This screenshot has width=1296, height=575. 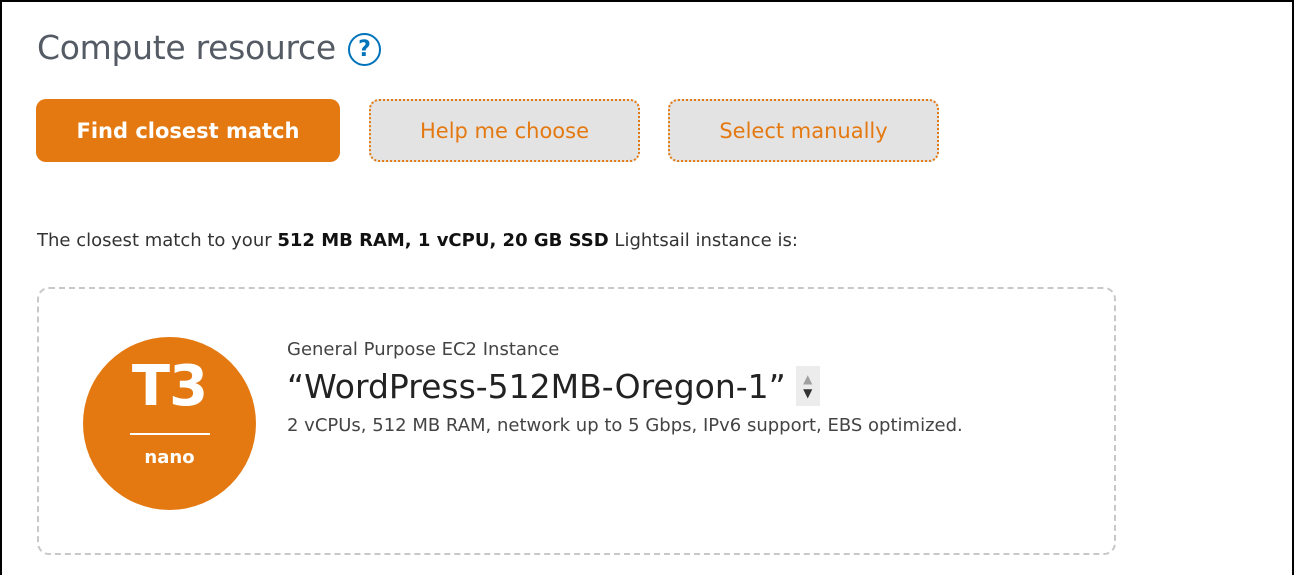 What do you see at coordinates (807, 393) in the screenshot?
I see `chevron-down-icon: ▼` at bounding box center [807, 393].